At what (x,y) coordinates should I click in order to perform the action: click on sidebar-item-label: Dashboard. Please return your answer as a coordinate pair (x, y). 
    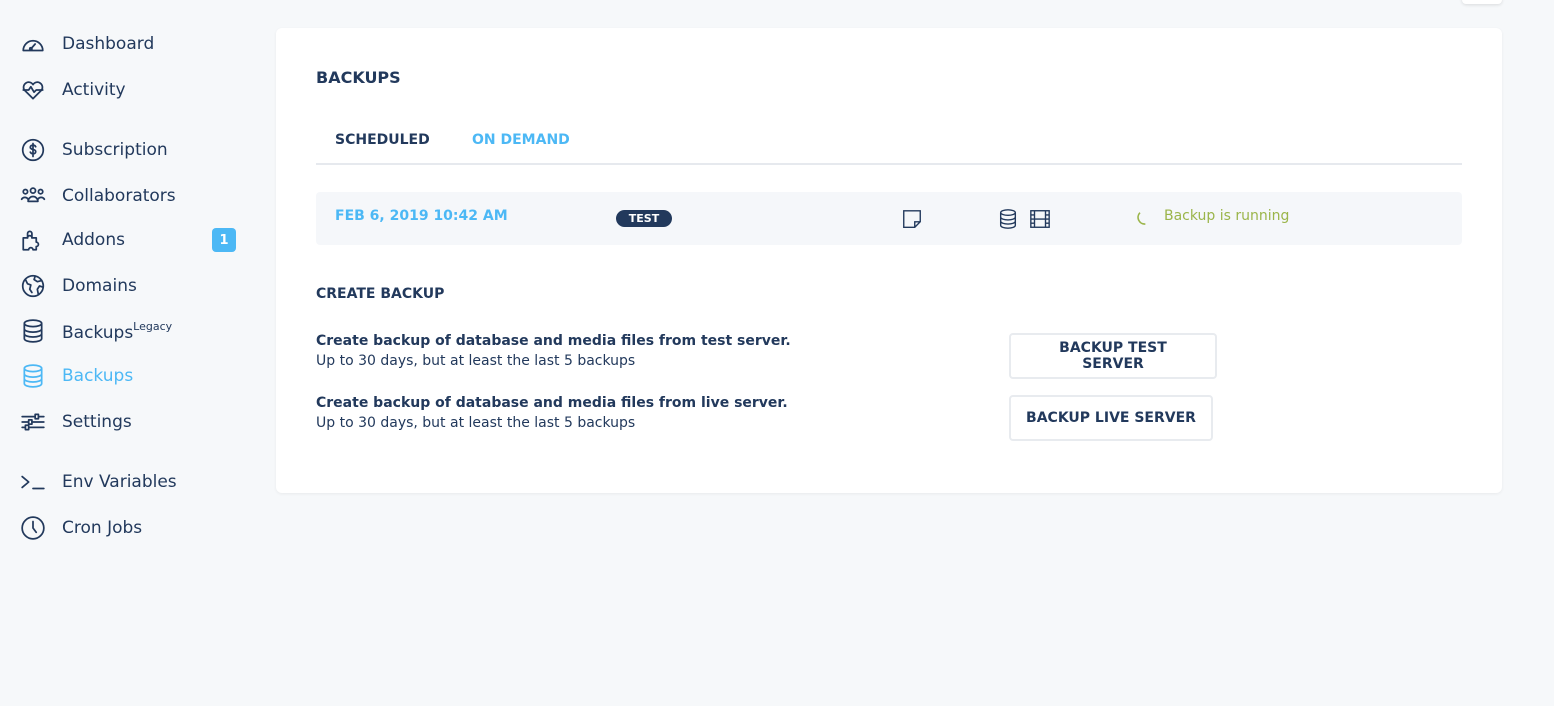
    Looking at the image, I should click on (108, 44).